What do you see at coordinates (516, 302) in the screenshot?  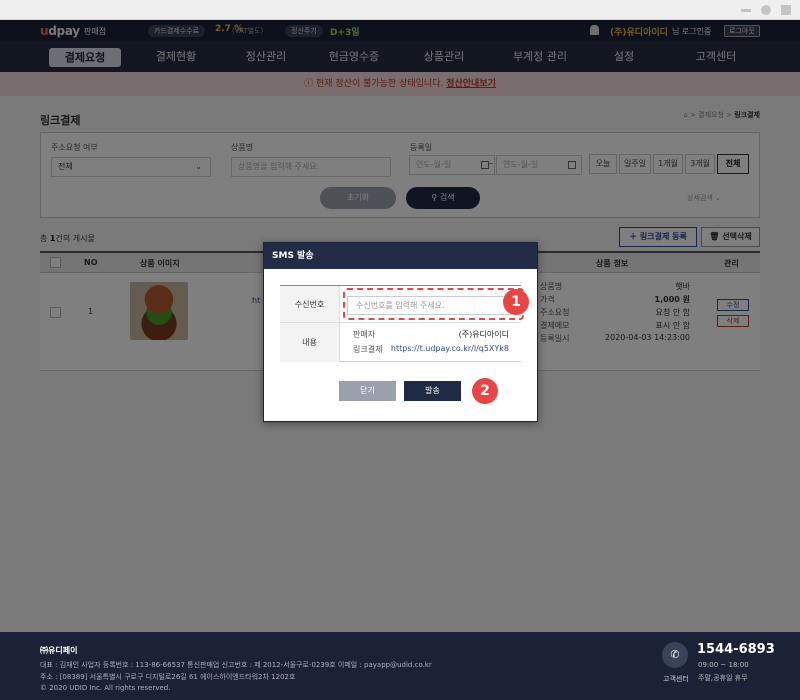 I see `step-badge-1: 1` at bounding box center [516, 302].